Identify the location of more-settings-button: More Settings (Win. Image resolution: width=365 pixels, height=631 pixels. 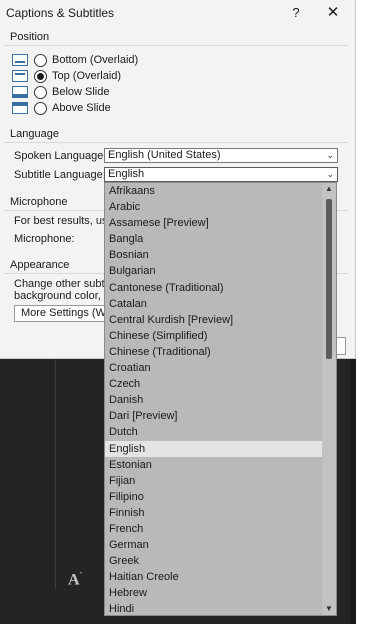
(62, 313).